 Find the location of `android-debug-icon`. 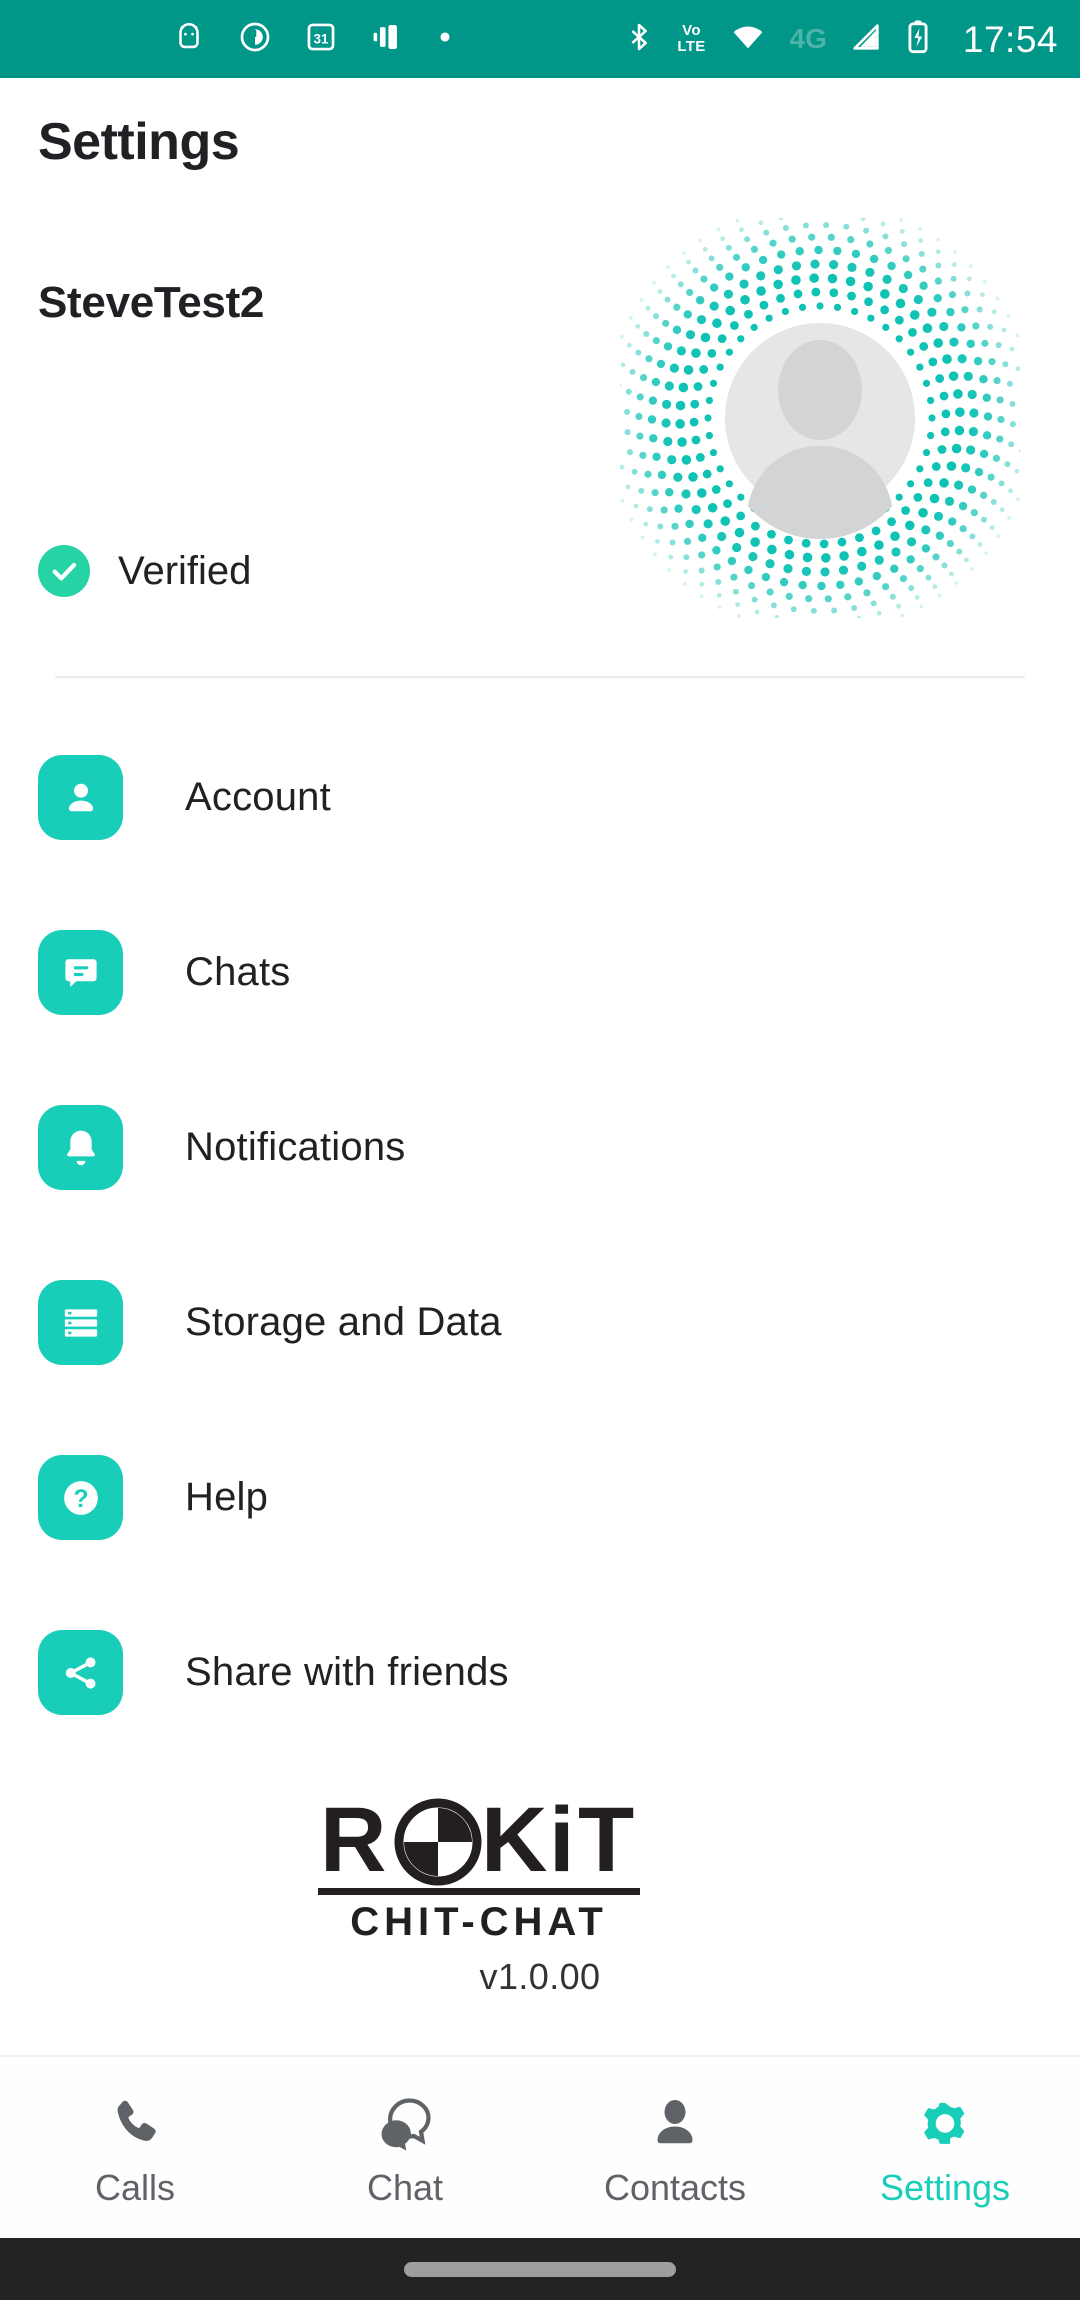

android-debug-icon is located at coordinates (189, 39).